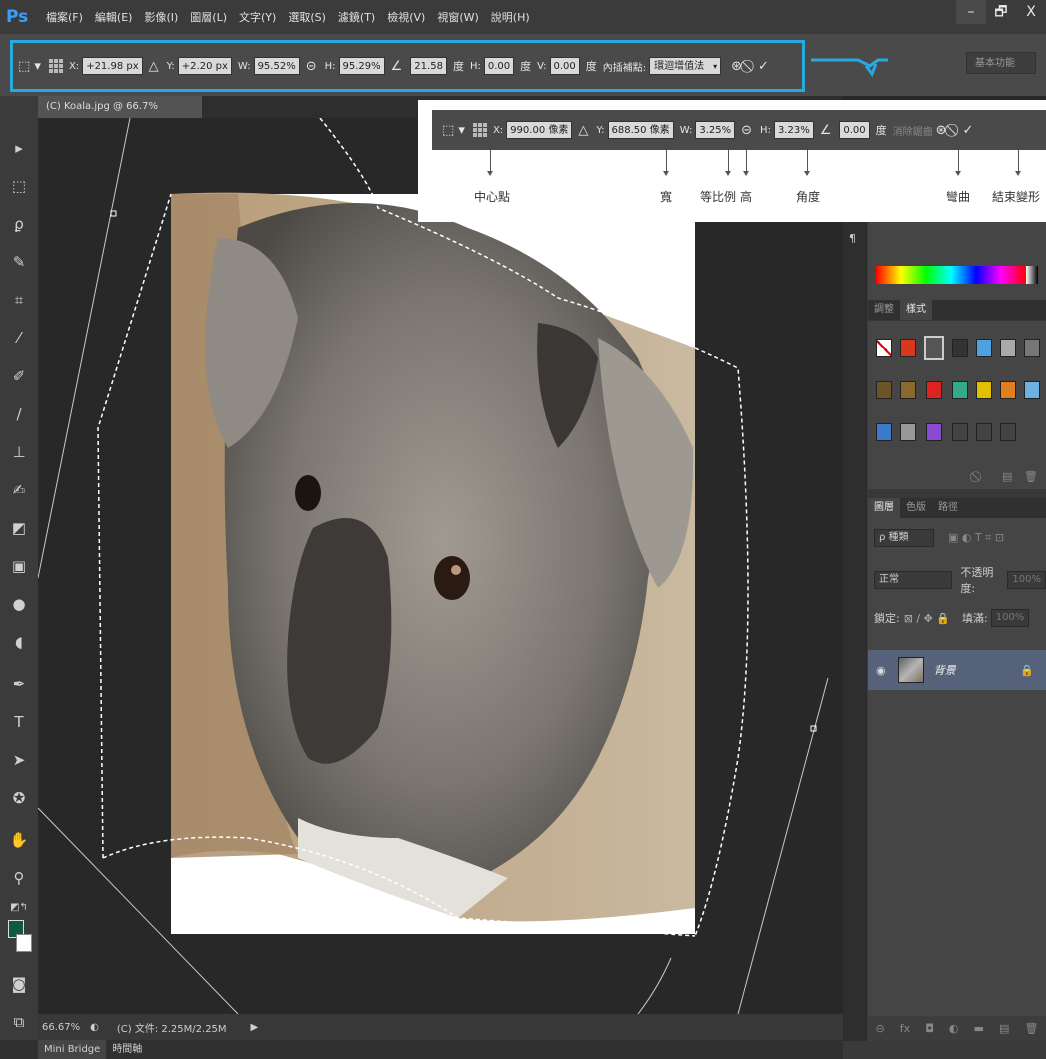 This screenshot has width=1046, height=1059. Describe the element at coordinates (19, 148) in the screenshot. I see `move-tool-icon: ▸` at that location.